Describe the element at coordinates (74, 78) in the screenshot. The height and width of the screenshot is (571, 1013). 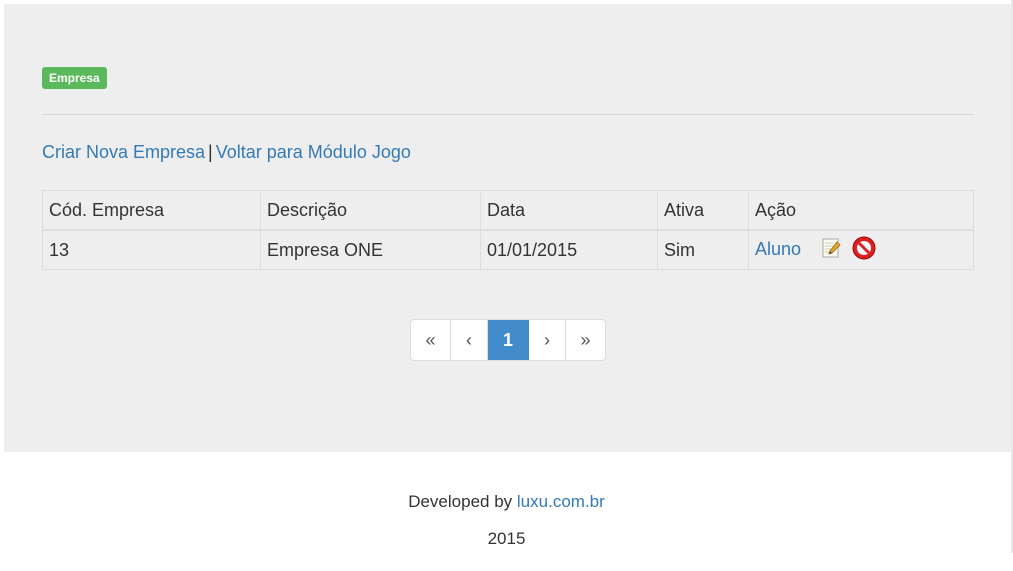
I see `section-badge: Empresa` at that location.